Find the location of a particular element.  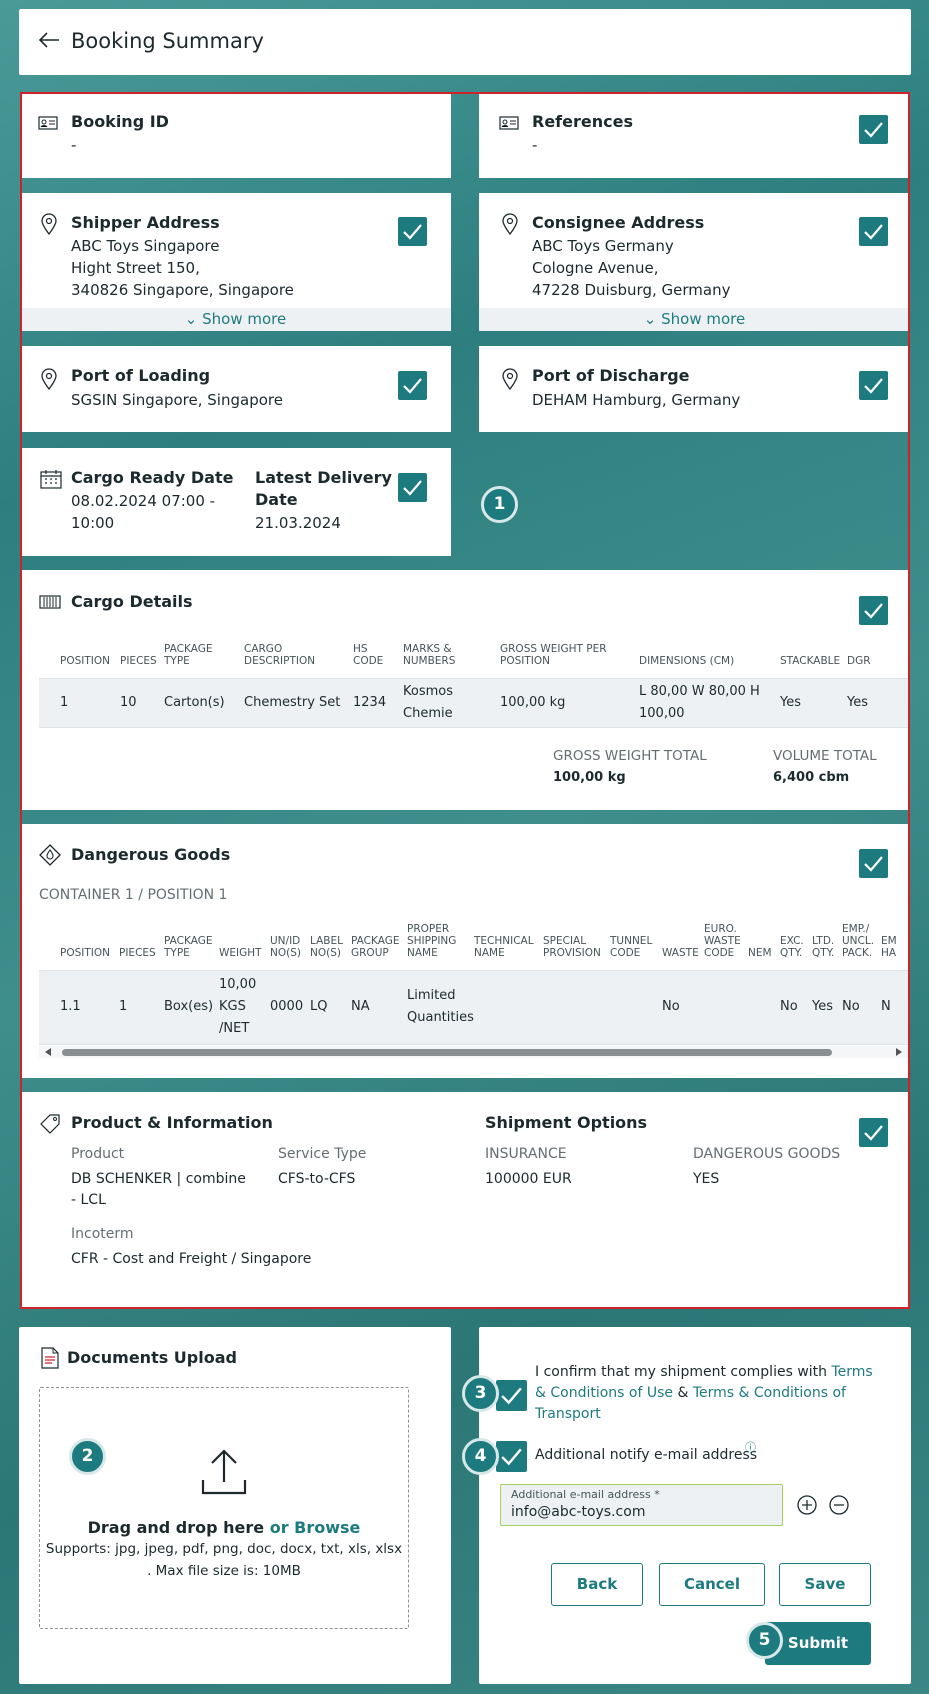

consignee-line-1: ABC Toys Germany is located at coordinates (603, 246).